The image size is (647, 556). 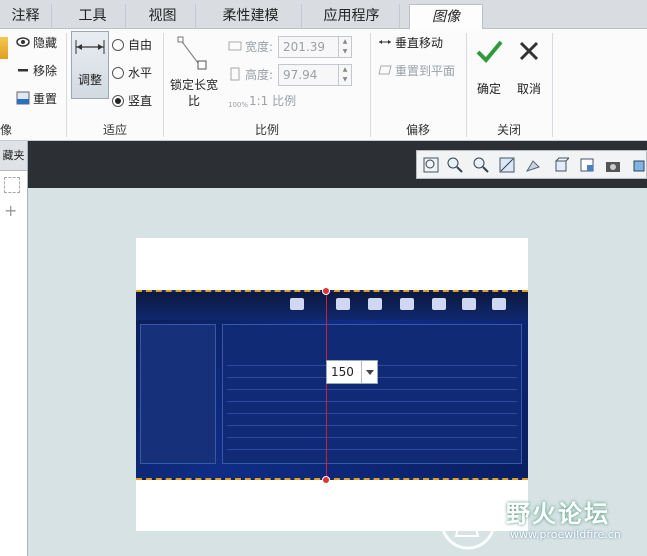 What do you see at coordinates (235, 74) in the screenshot?
I see `height-icon` at bounding box center [235, 74].